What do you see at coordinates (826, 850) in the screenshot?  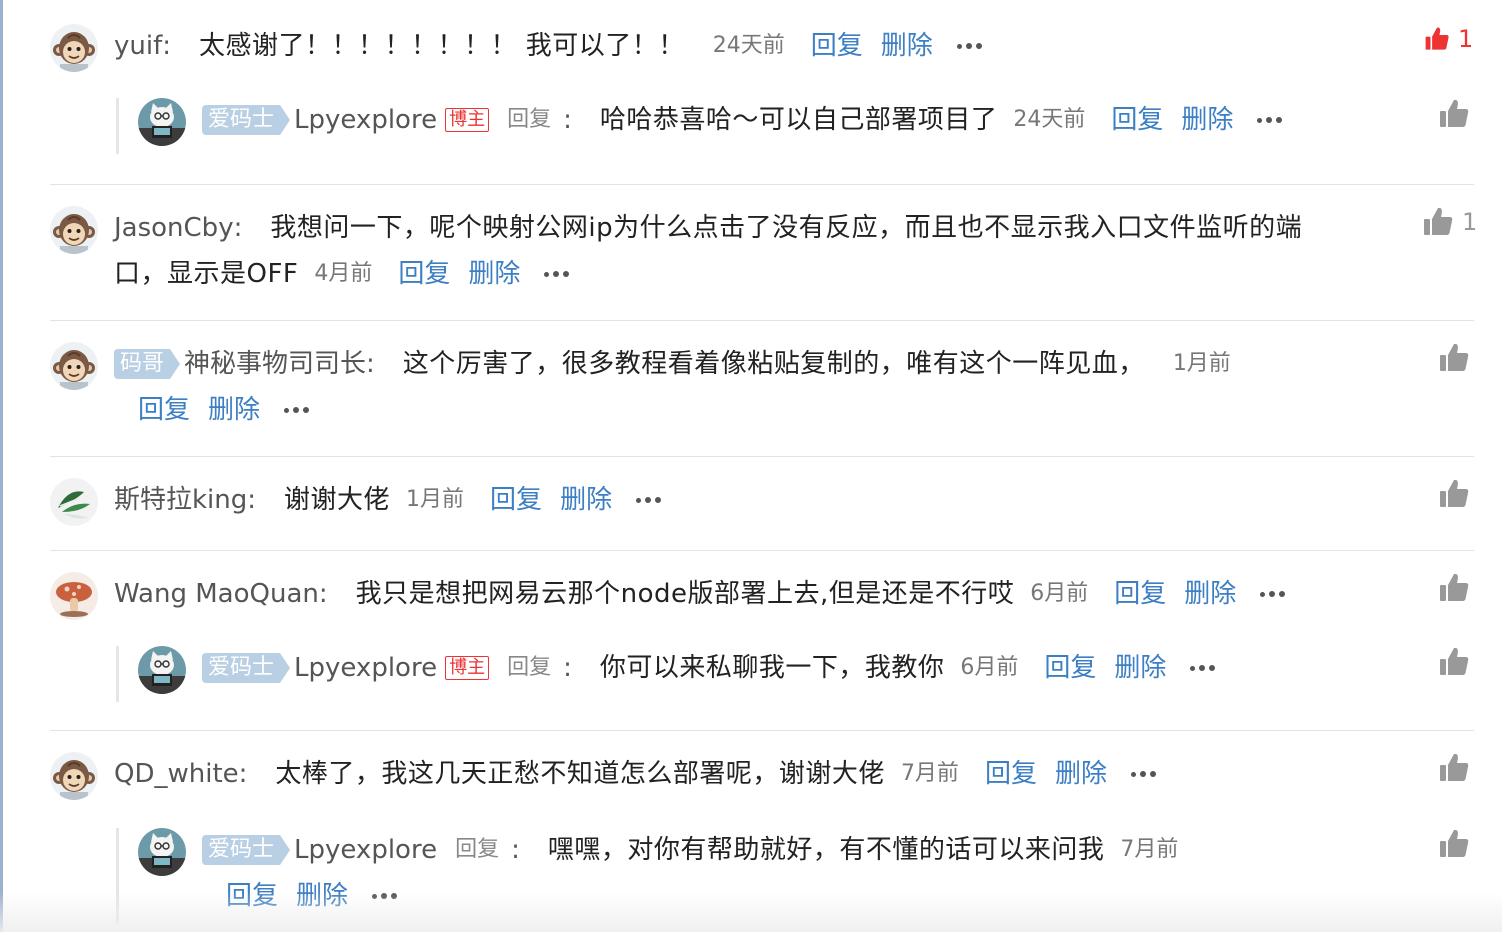 I see `reply-text: 嘿嘿，对你有帮助就好，有不懂的话可以来问我` at bounding box center [826, 850].